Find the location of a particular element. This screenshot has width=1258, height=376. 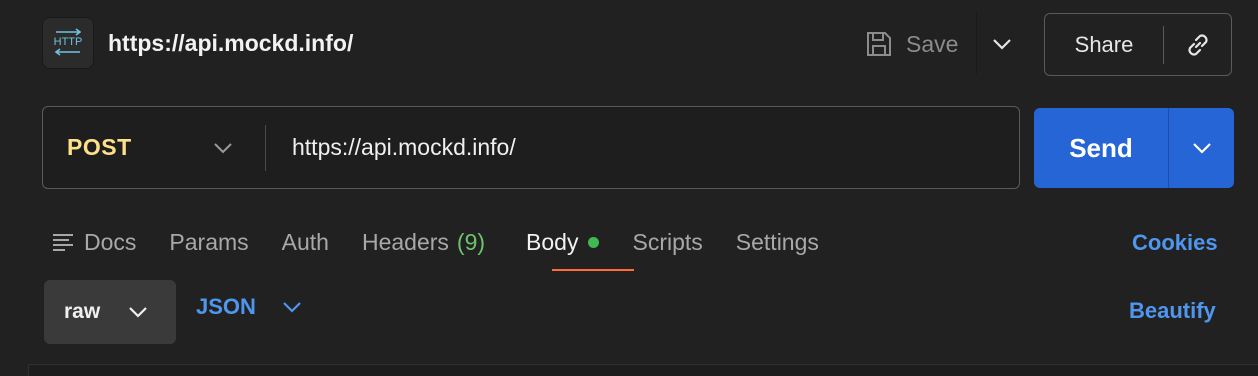

beautify-button: Beautify is located at coordinates (1172, 311).